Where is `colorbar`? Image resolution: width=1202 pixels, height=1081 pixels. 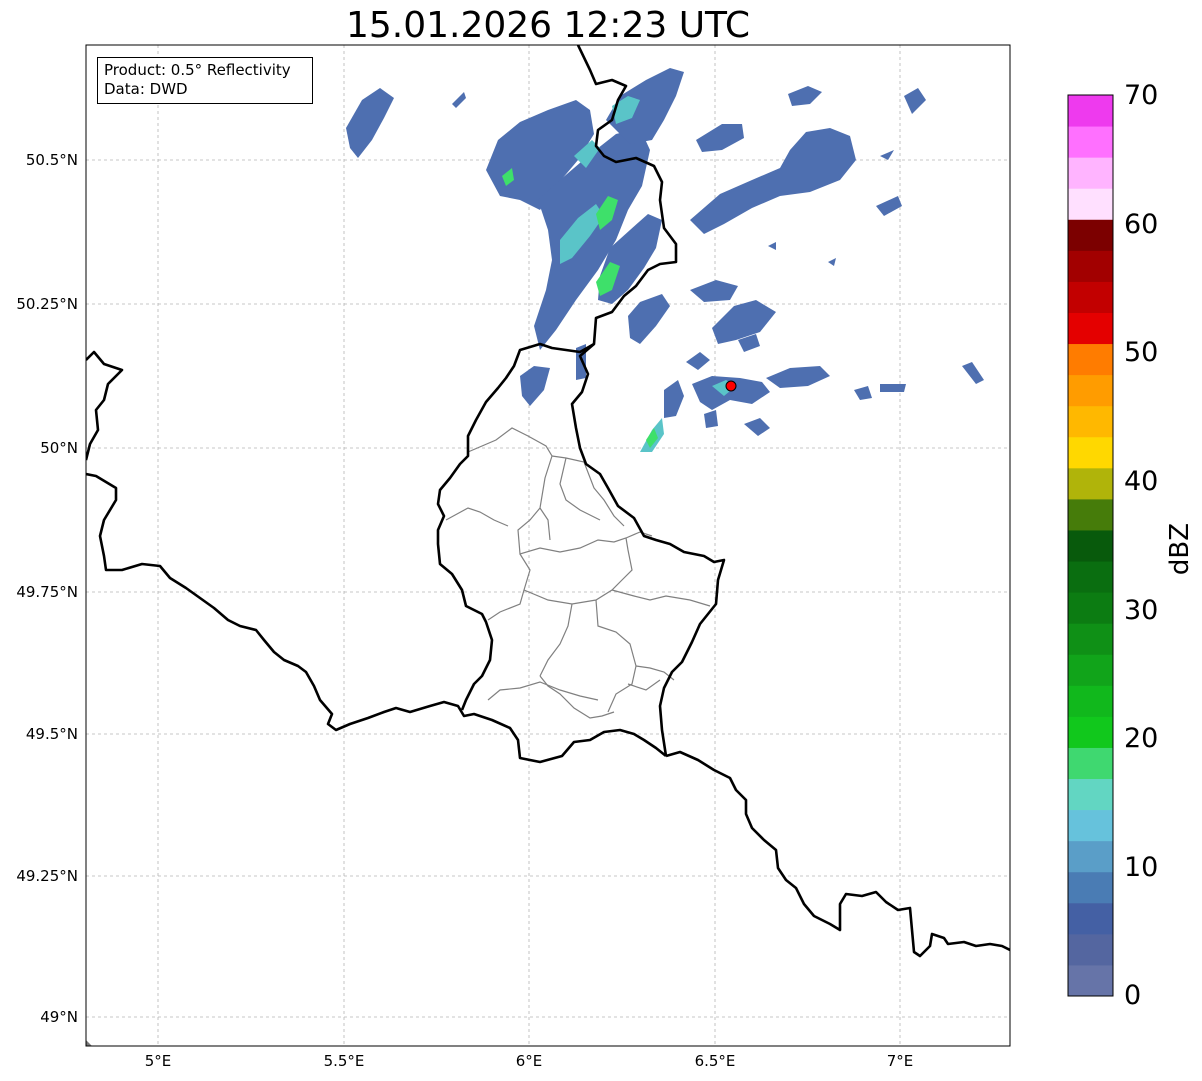
colorbar is located at coordinates (1090, 546).